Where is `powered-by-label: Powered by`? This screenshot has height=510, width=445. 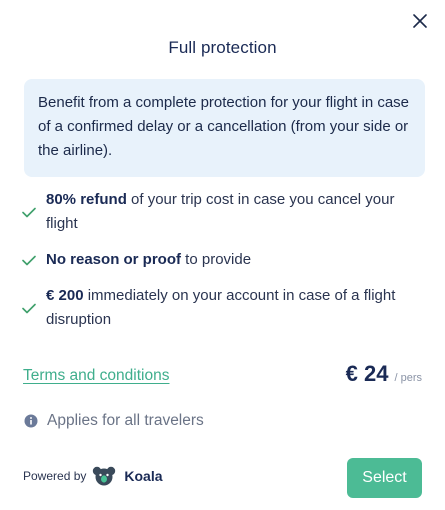
powered-by-label: Powered by is located at coordinates (55, 476).